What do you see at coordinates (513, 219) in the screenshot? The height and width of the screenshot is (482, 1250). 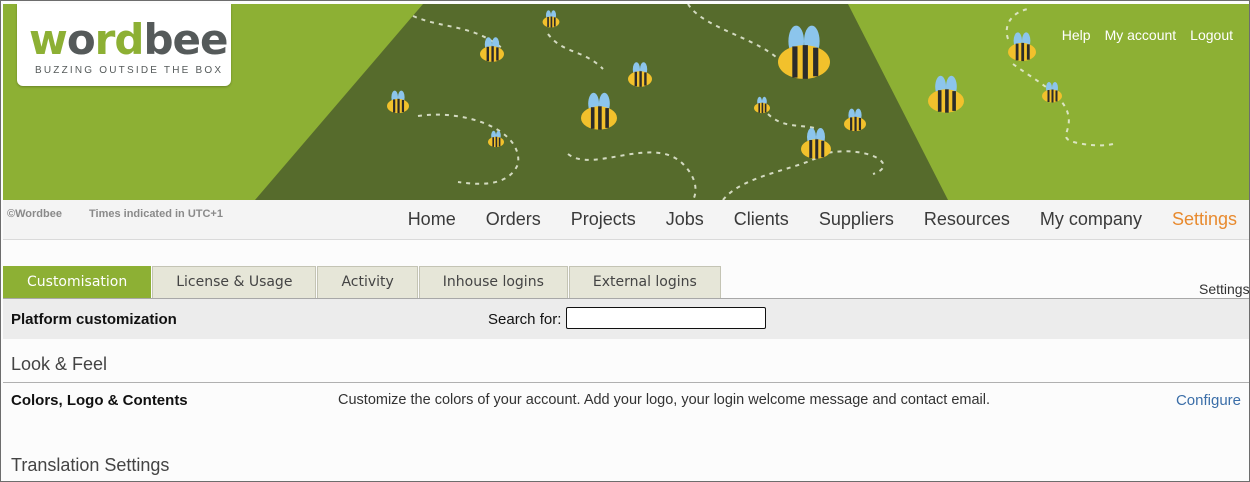 I see `nav-orders: Orders` at bounding box center [513, 219].